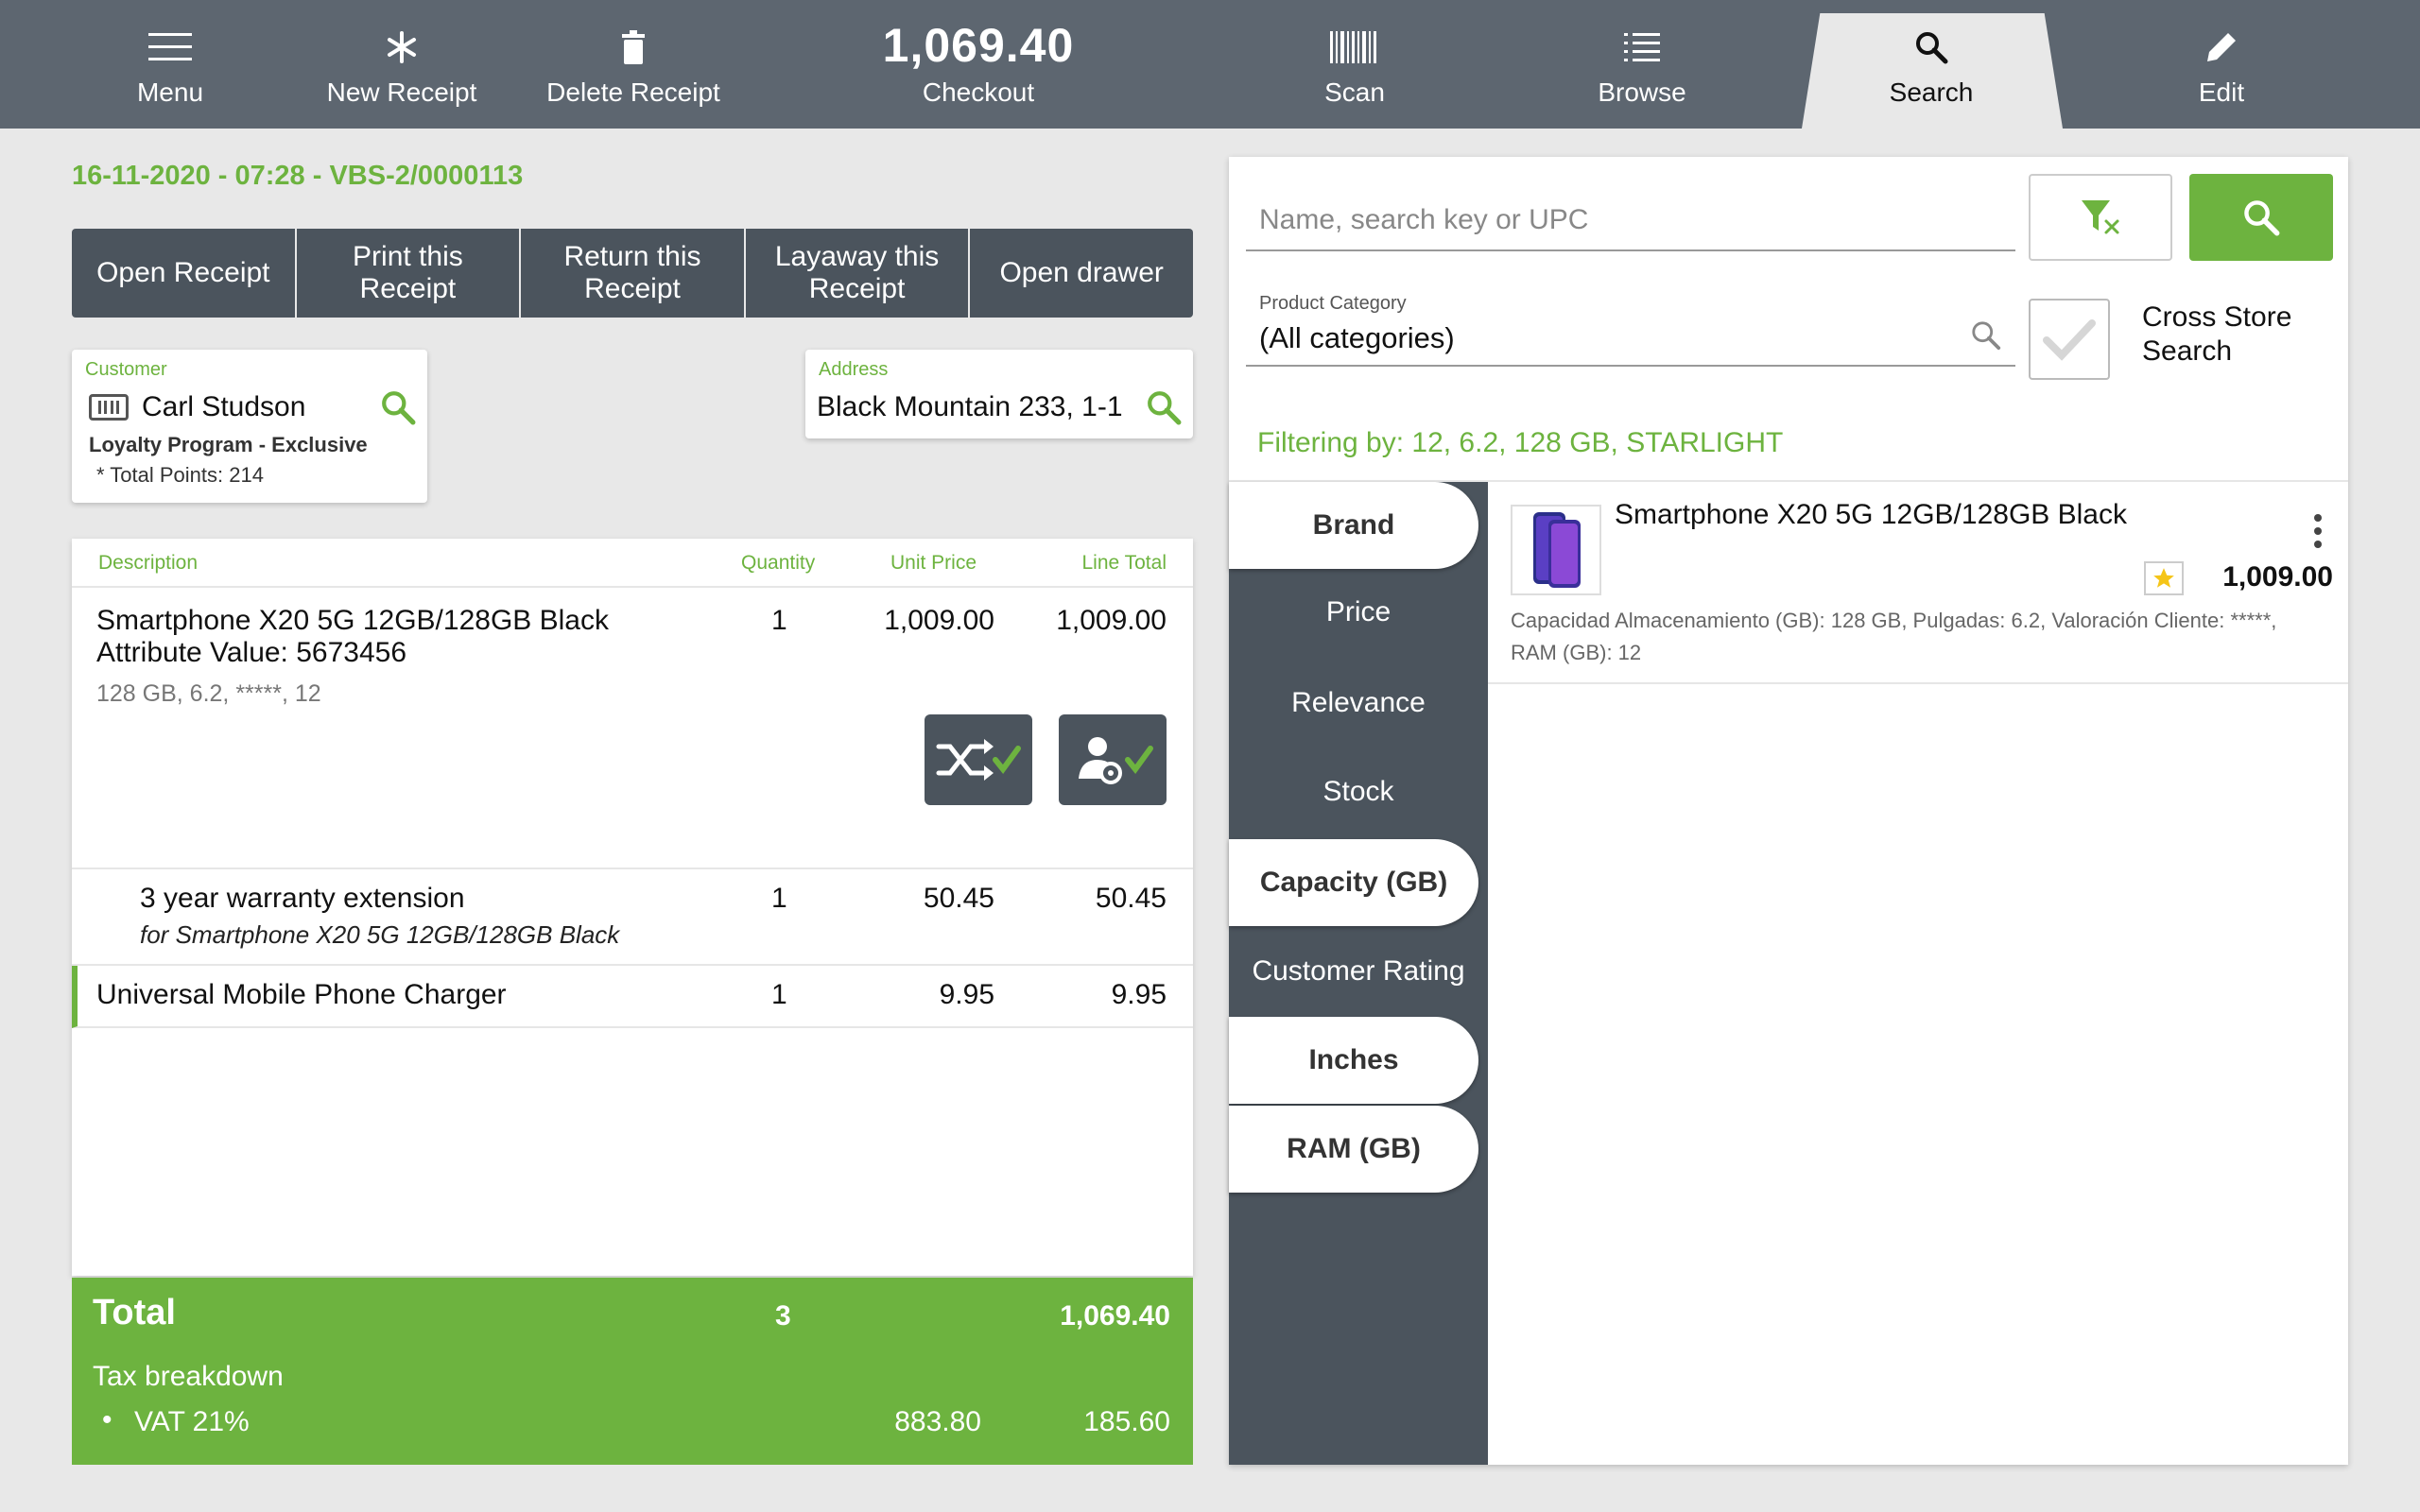  I want to click on list-icon, so click(1642, 47).